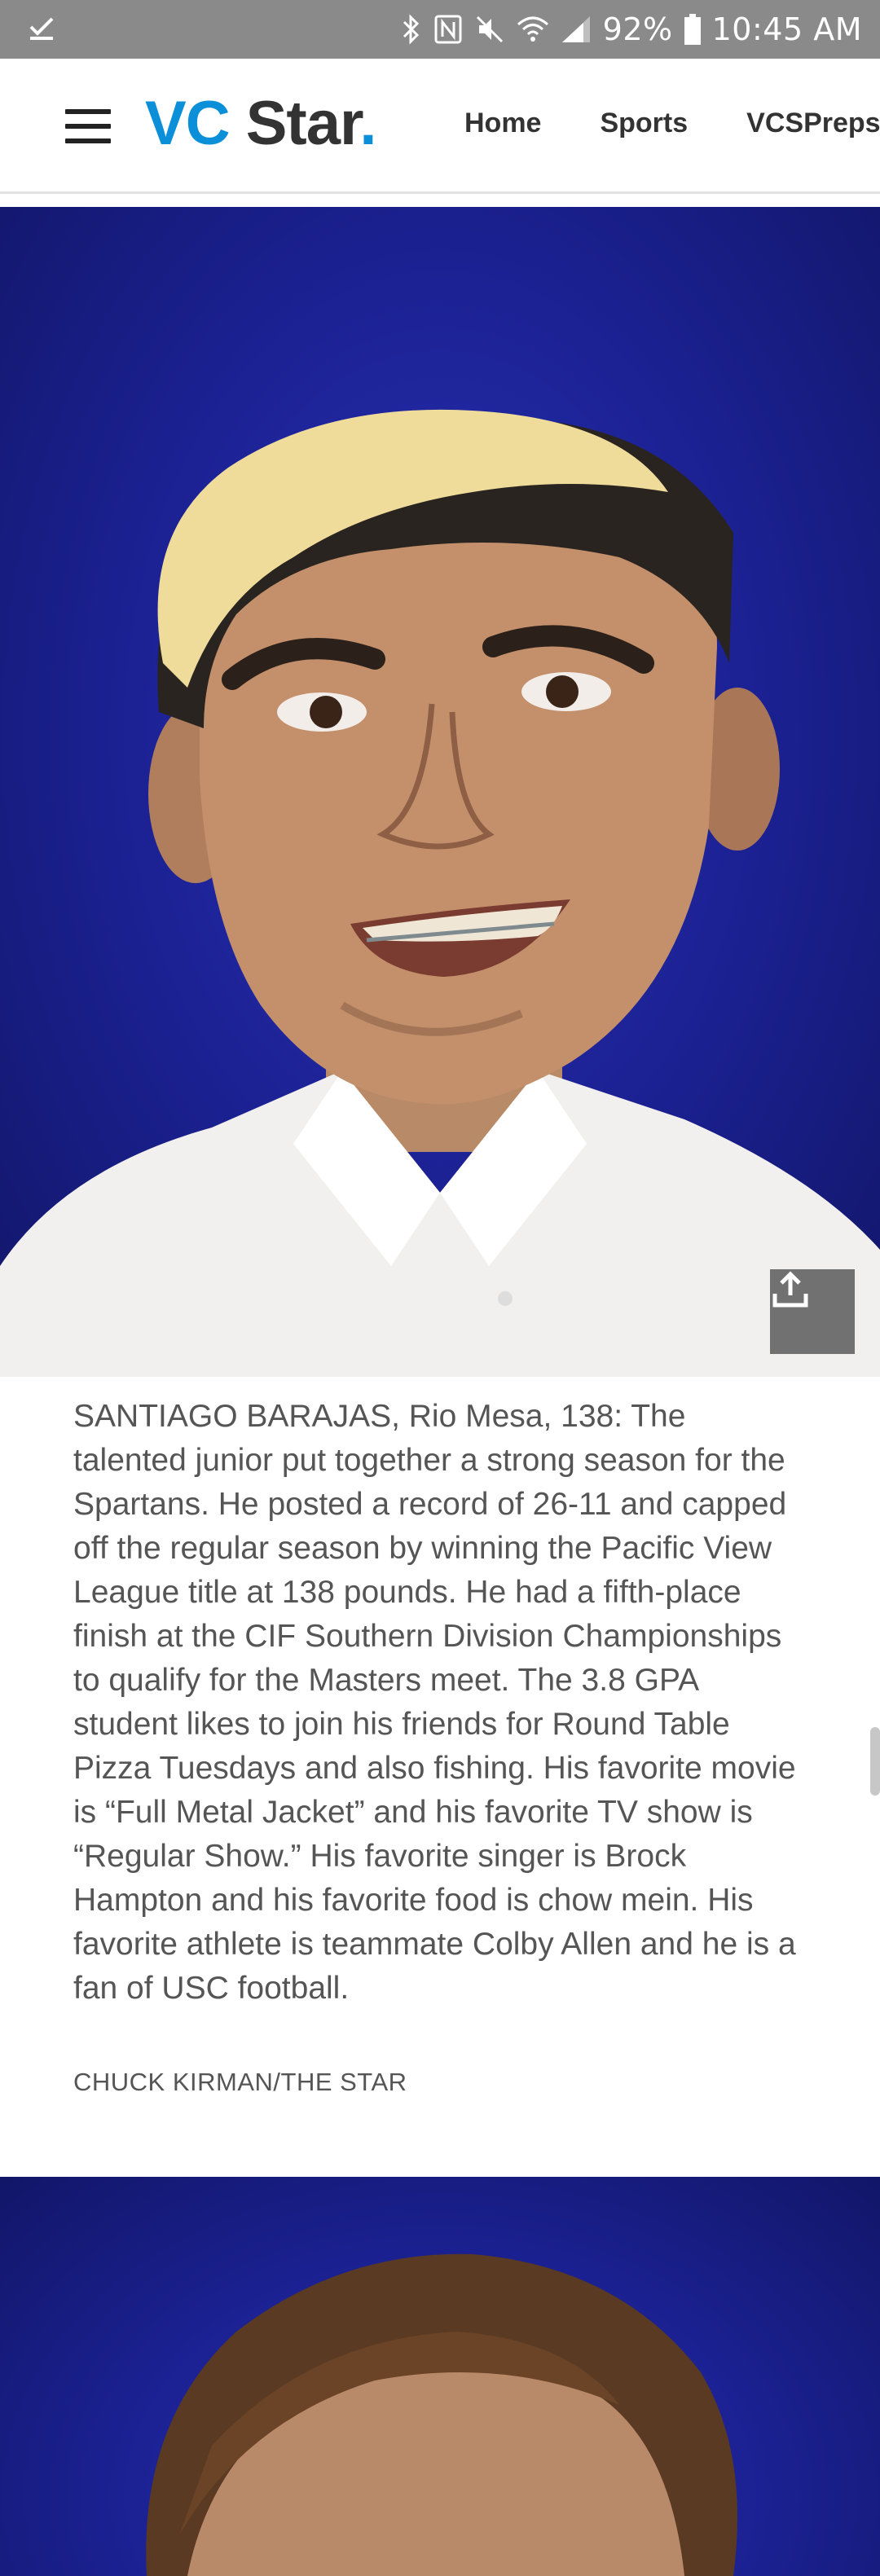 The image size is (880, 2576). I want to click on share-button, so click(812, 1311).